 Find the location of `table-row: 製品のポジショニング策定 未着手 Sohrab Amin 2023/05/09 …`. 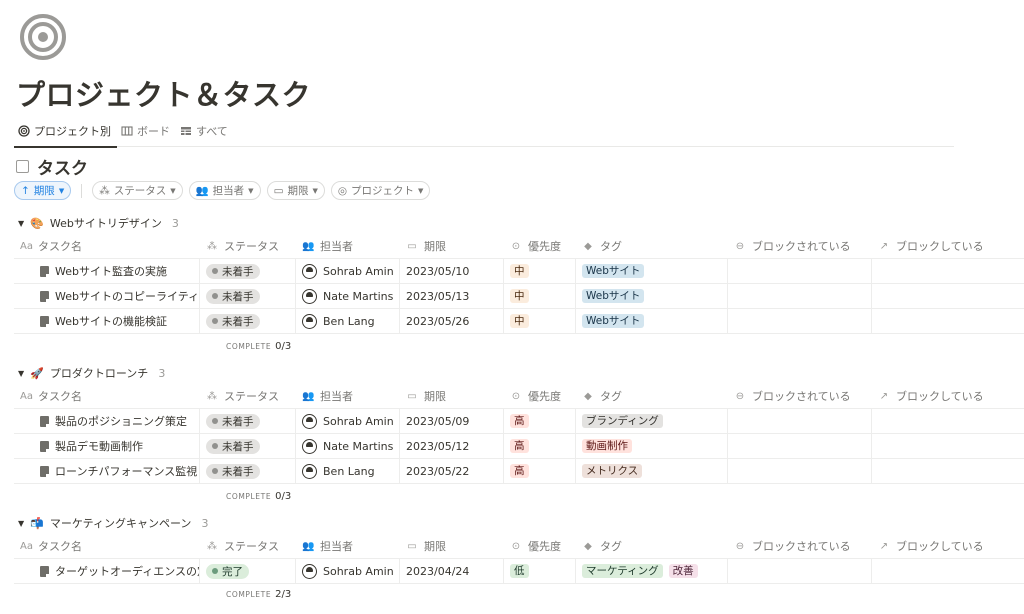

table-row: 製品のポジショニング策定 未着手 Sohrab Amin 2023/05/09 … is located at coordinates (519, 421).